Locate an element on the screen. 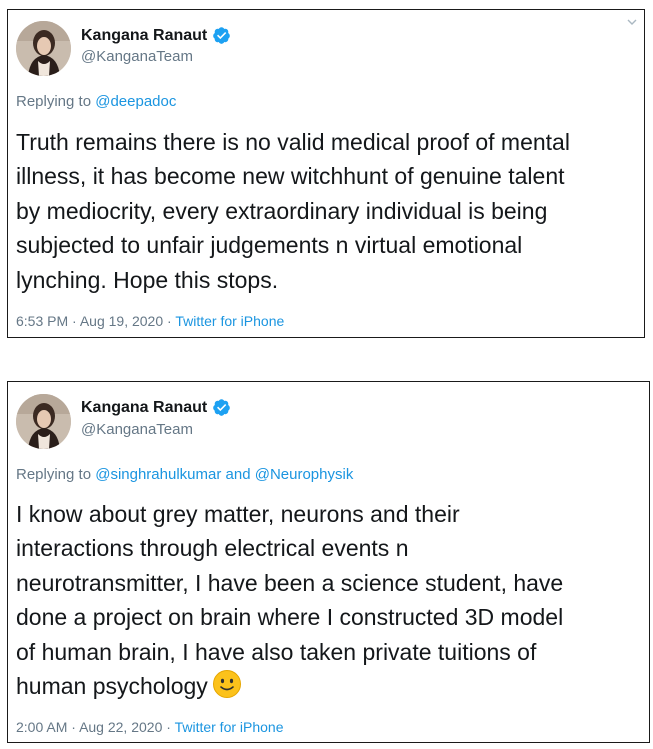  tweet-text-line: lynching. Hope this stops. is located at coordinates (147, 279).